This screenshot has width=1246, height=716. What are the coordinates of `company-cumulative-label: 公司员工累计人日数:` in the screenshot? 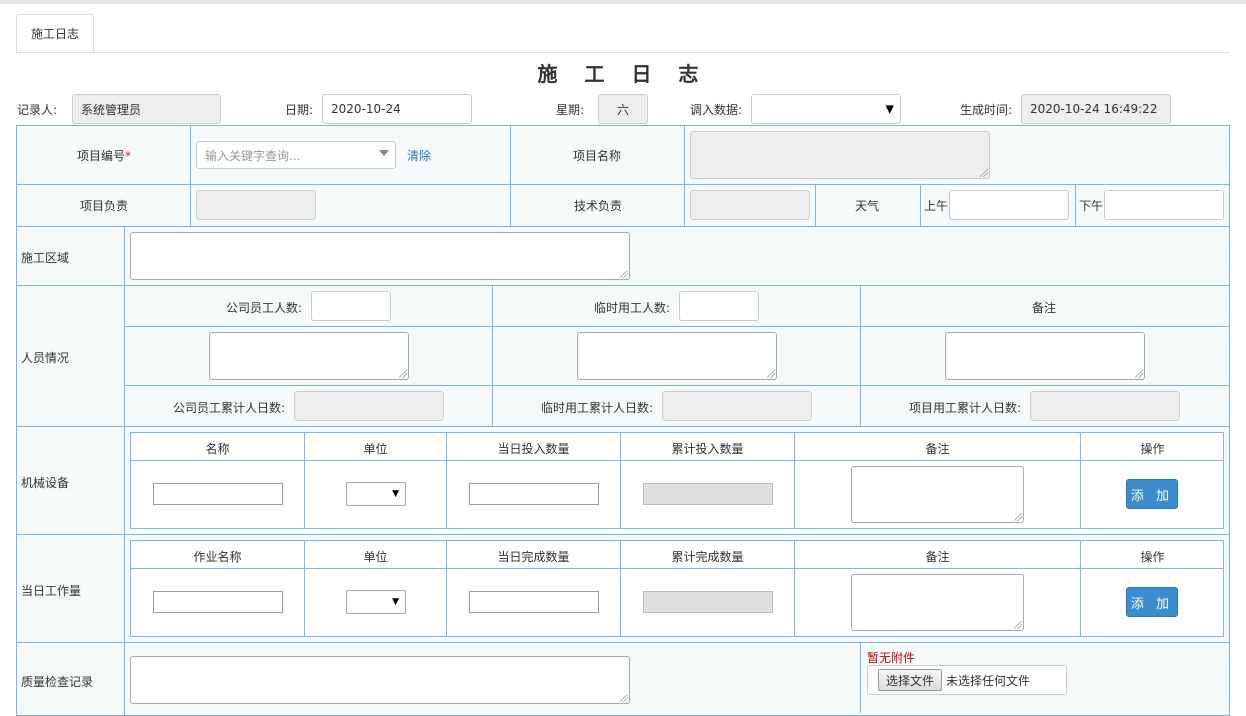 It's located at (229, 408).